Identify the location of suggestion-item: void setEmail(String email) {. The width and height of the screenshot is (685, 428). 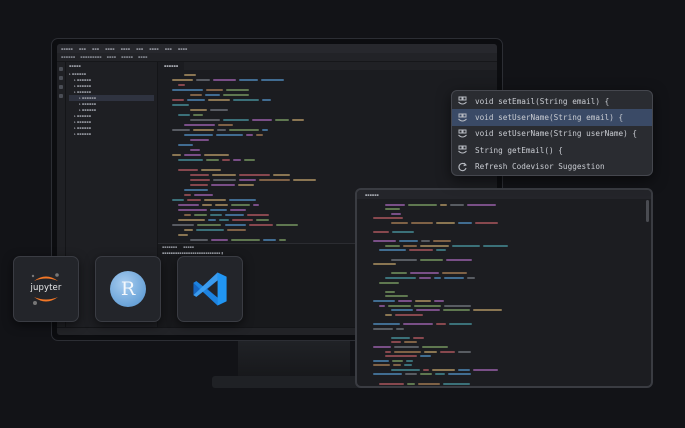
(552, 101).